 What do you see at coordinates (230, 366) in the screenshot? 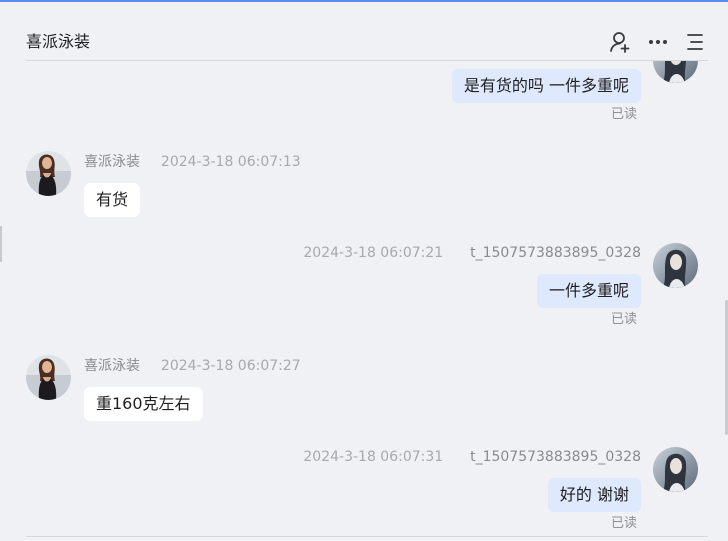
I see `message-time: 2024-3-18 06:07:27` at bounding box center [230, 366].